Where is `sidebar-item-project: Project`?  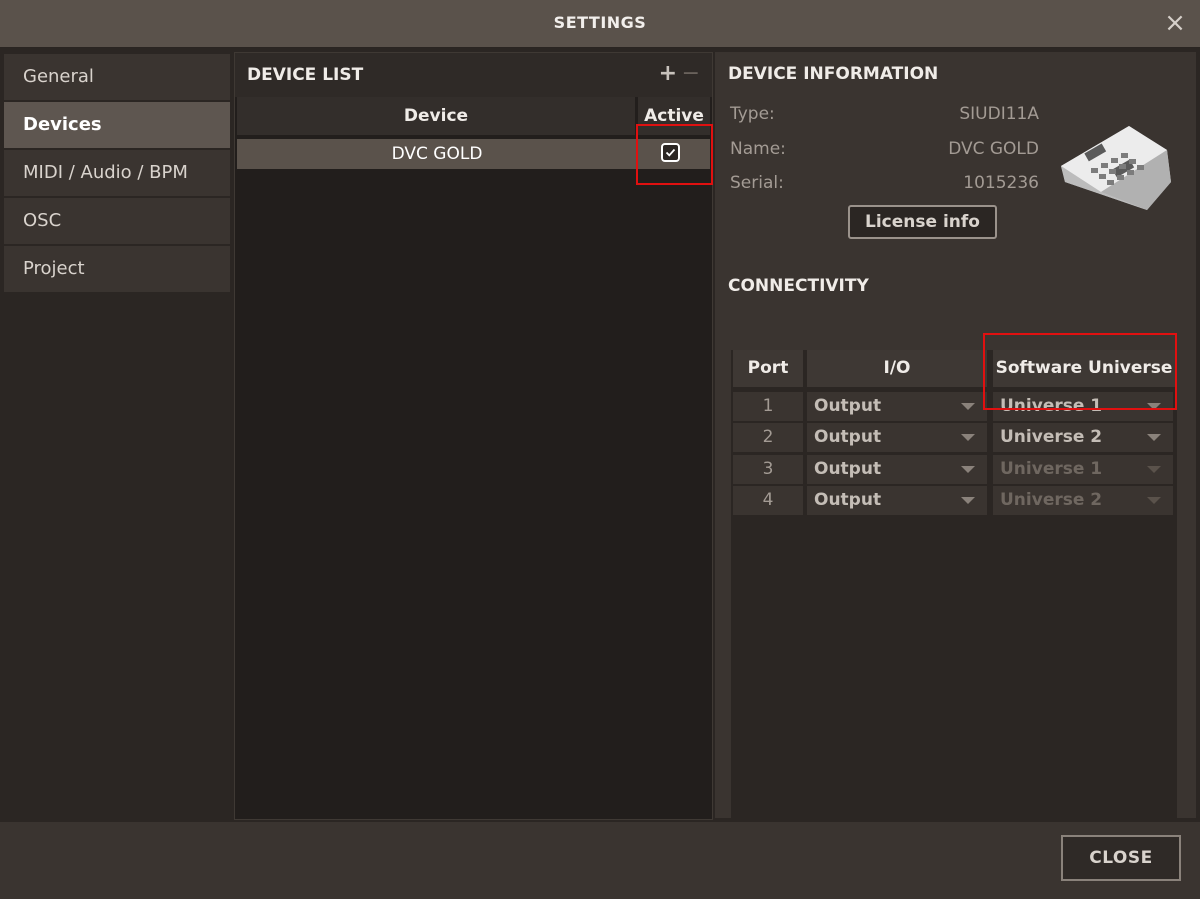 sidebar-item-project: Project is located at coordinates (117, 269).